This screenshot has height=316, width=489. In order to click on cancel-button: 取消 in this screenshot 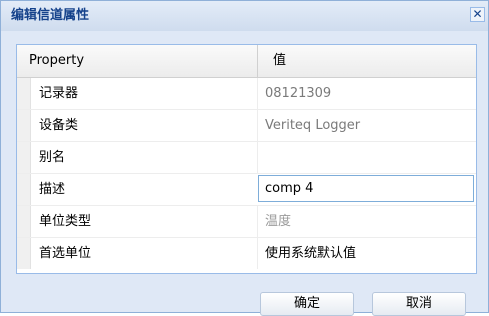, I will do `click(419, 304)`.